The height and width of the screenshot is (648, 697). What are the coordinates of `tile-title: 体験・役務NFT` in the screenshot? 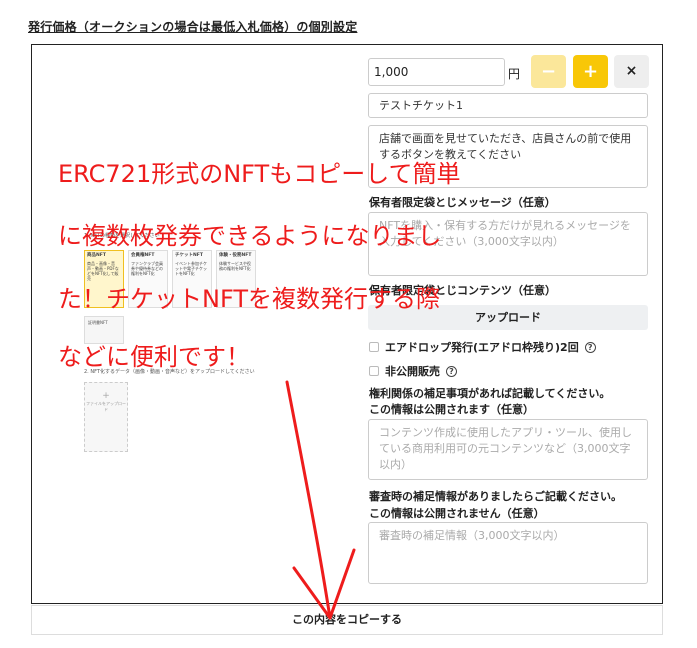 It's located at (235, 255).